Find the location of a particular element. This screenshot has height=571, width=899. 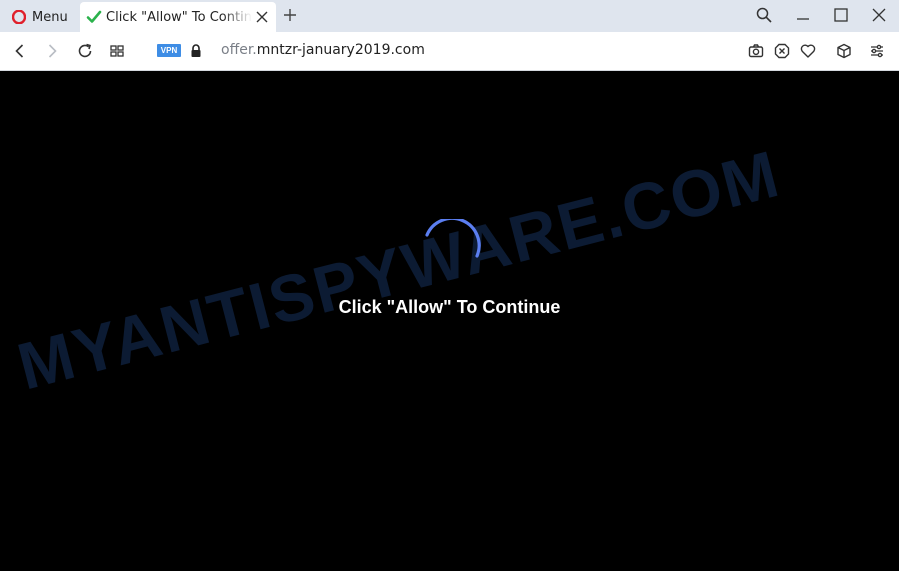

back-arrow-icon is located at coordinates (20, 51).